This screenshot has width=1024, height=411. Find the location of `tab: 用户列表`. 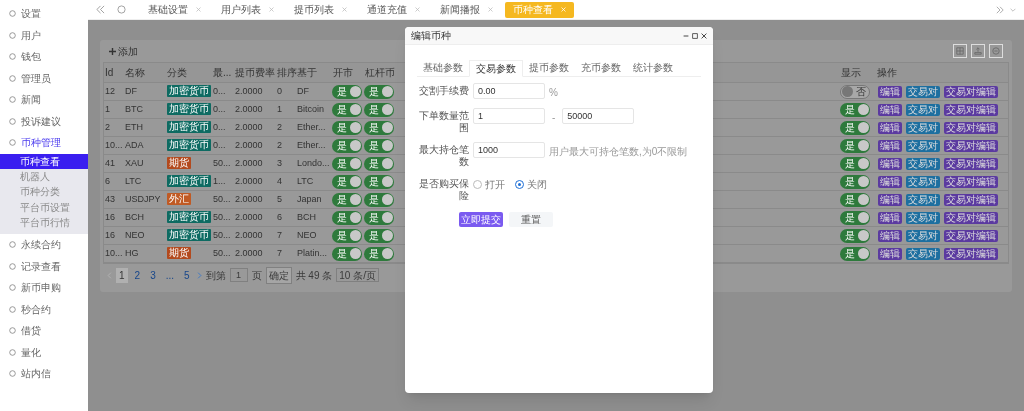

tab: 用户列表 is located at coordinates (247, 9).